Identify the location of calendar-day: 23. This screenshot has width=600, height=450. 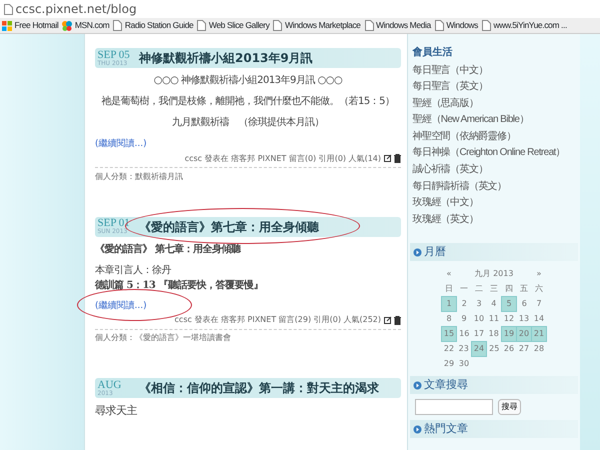
(464, 348).